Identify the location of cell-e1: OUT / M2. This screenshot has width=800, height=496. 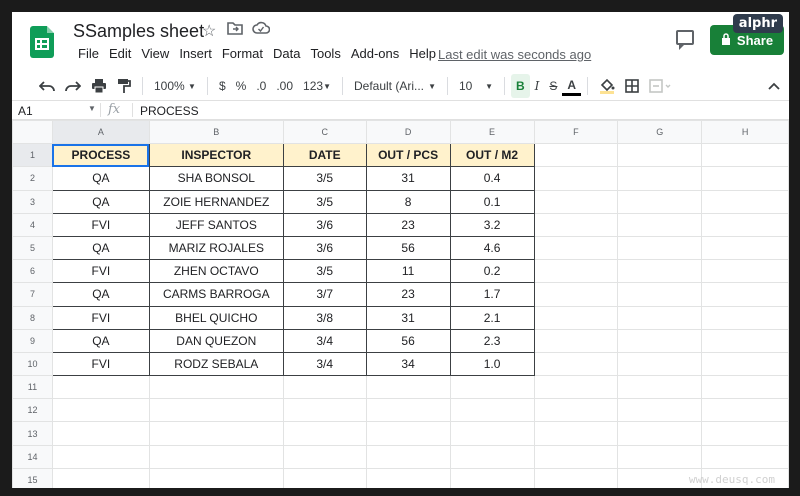
(492, 155).